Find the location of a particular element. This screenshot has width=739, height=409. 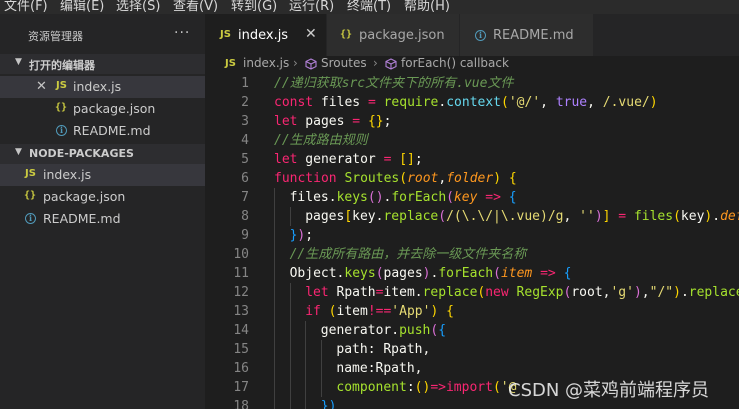

menu-help: 帮助(H) is located at coordinates (427, 7).